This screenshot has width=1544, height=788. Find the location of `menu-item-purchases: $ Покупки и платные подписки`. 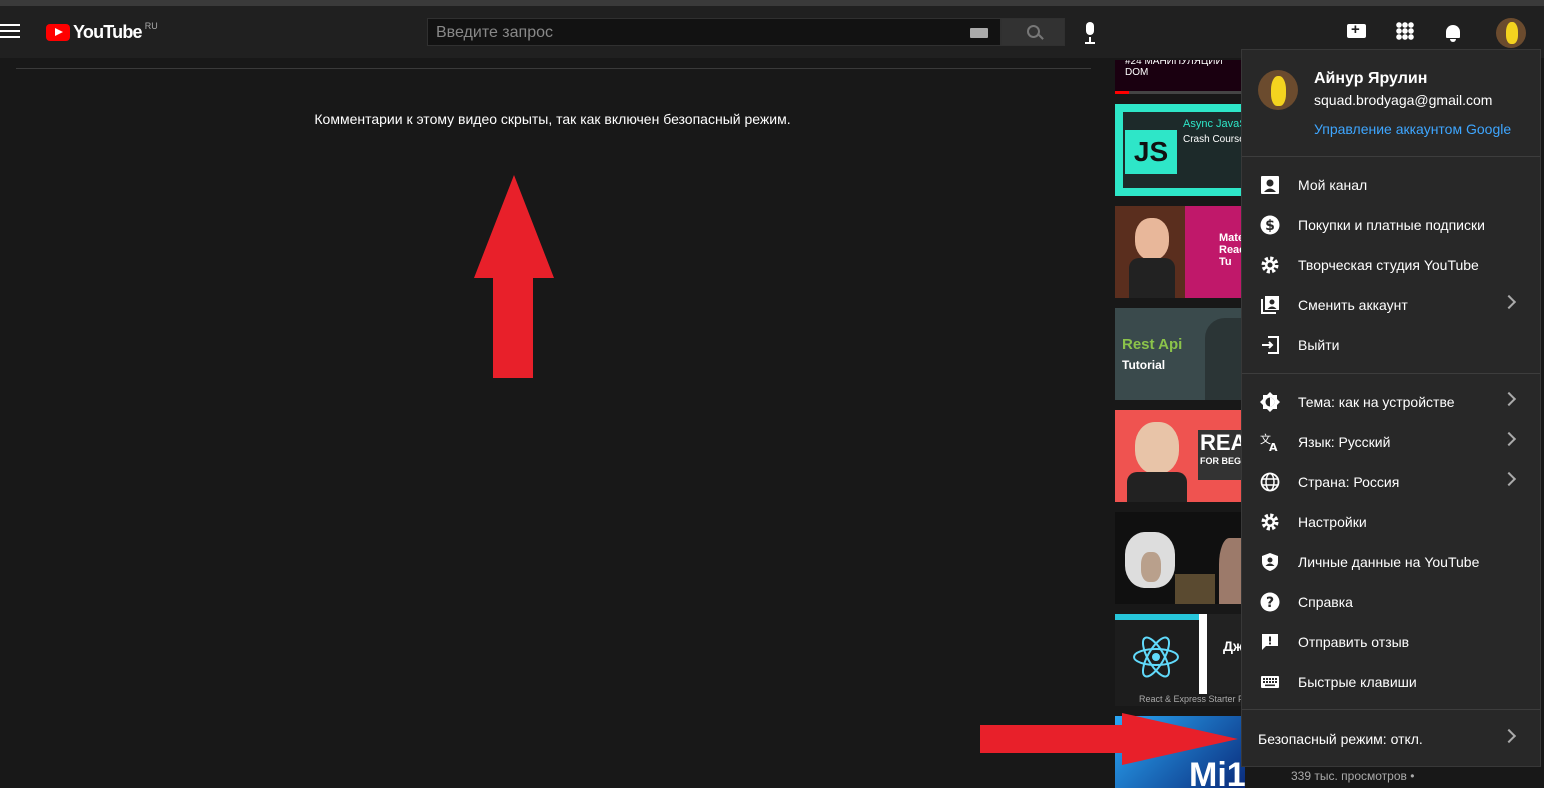

menu-item-purchases: $ Покупки и платные подписки is located at coordinates (1391, 225).